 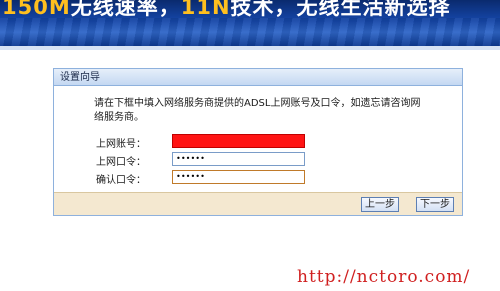 What do you see at coordinates (340, 9) in the screenshot?
I see `banner-text-2: 技术，无线生活新选择` at bounding box center [340, 9].